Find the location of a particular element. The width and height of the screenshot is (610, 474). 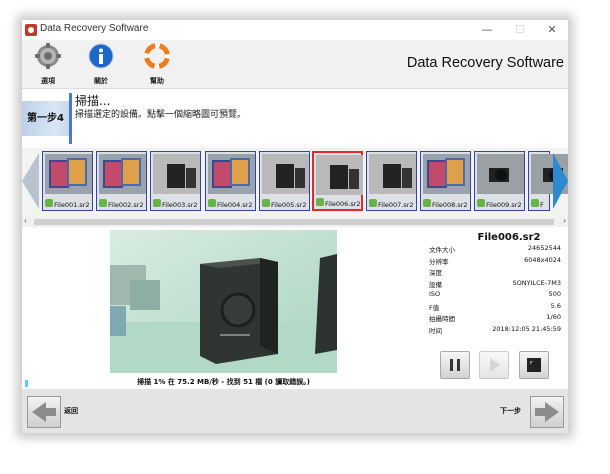

about-button: 關於 is located at coordinates (101, 65).